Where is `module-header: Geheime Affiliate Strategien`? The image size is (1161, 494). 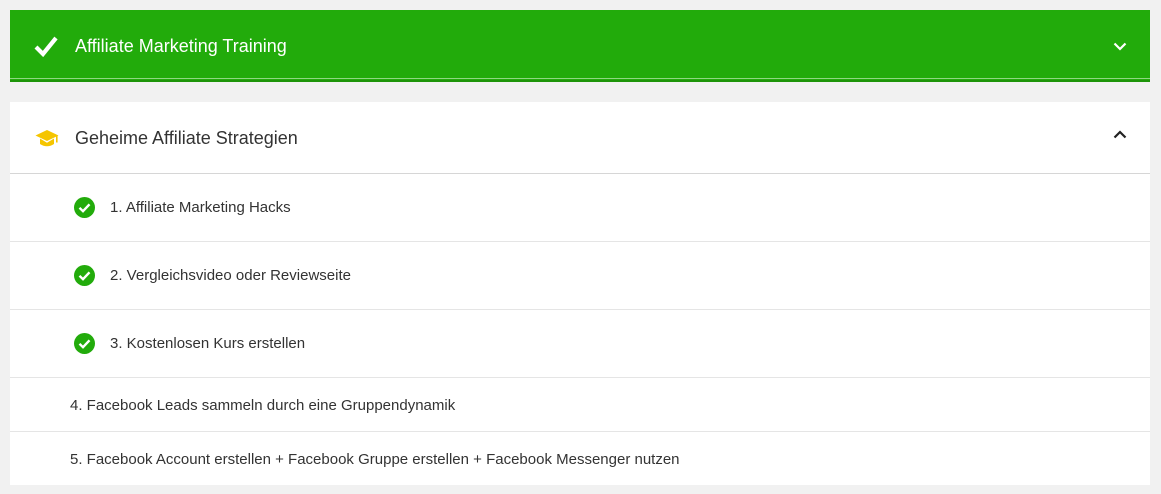 module-header: Geheime Affiliate Strategien is located at coordinates (580, 138).